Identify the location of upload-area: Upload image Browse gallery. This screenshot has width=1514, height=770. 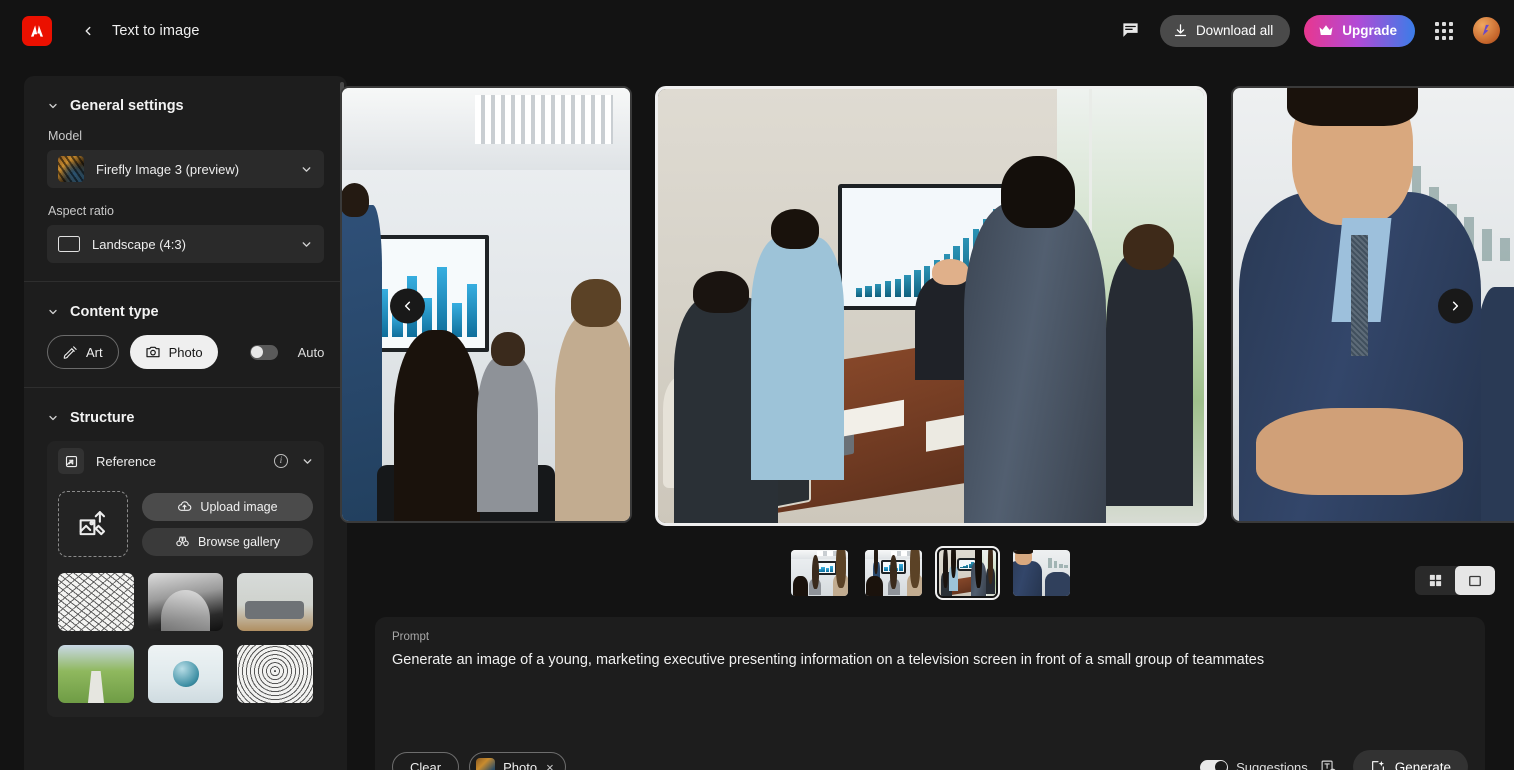
(185, 526).